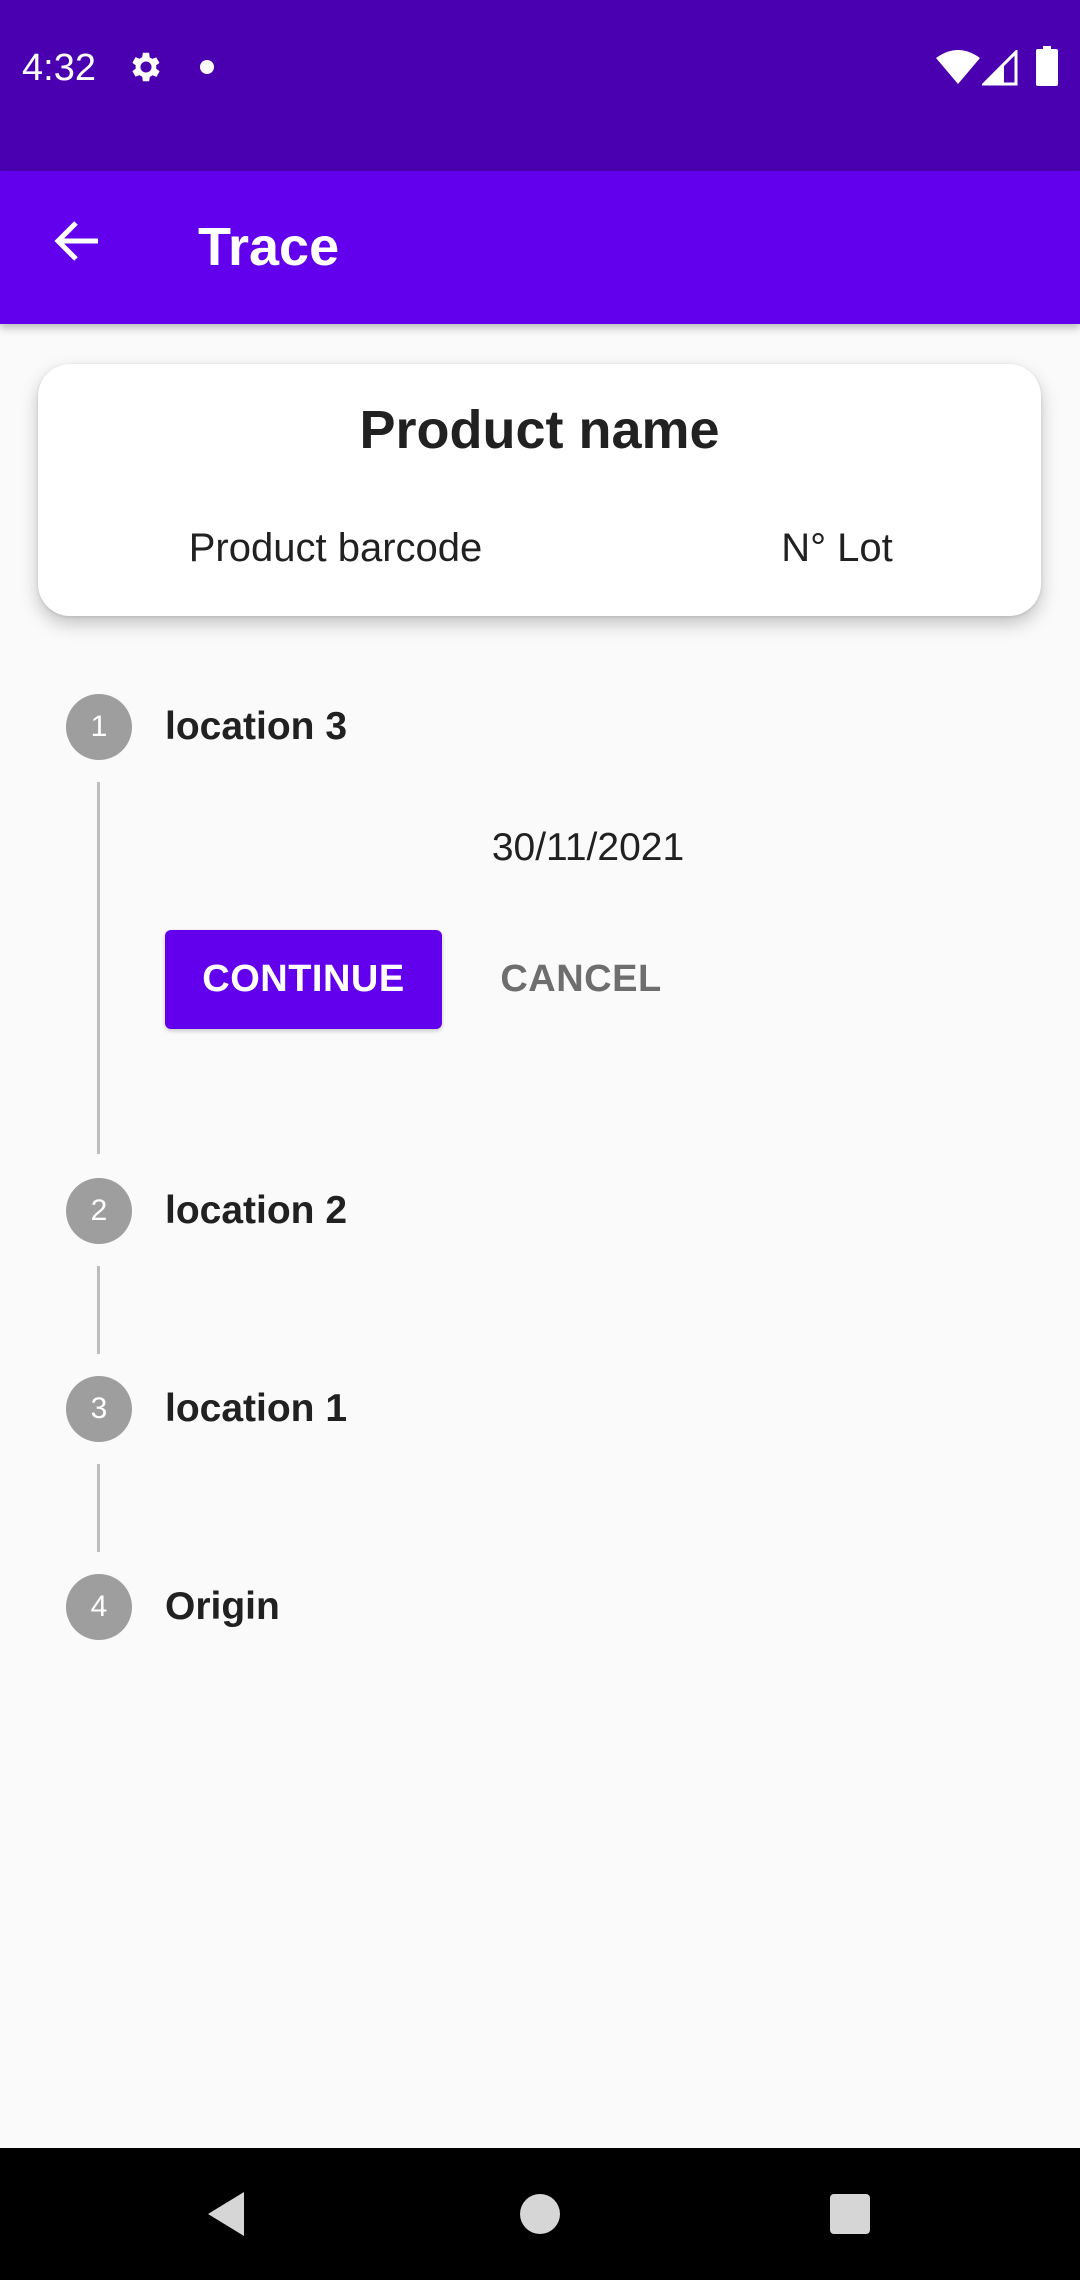 The height and width of the screenshot is (2280, 1080). Describe the element at coordinates (99, 1211) in the screenshot. I see `step-2-number: 2` at that location.